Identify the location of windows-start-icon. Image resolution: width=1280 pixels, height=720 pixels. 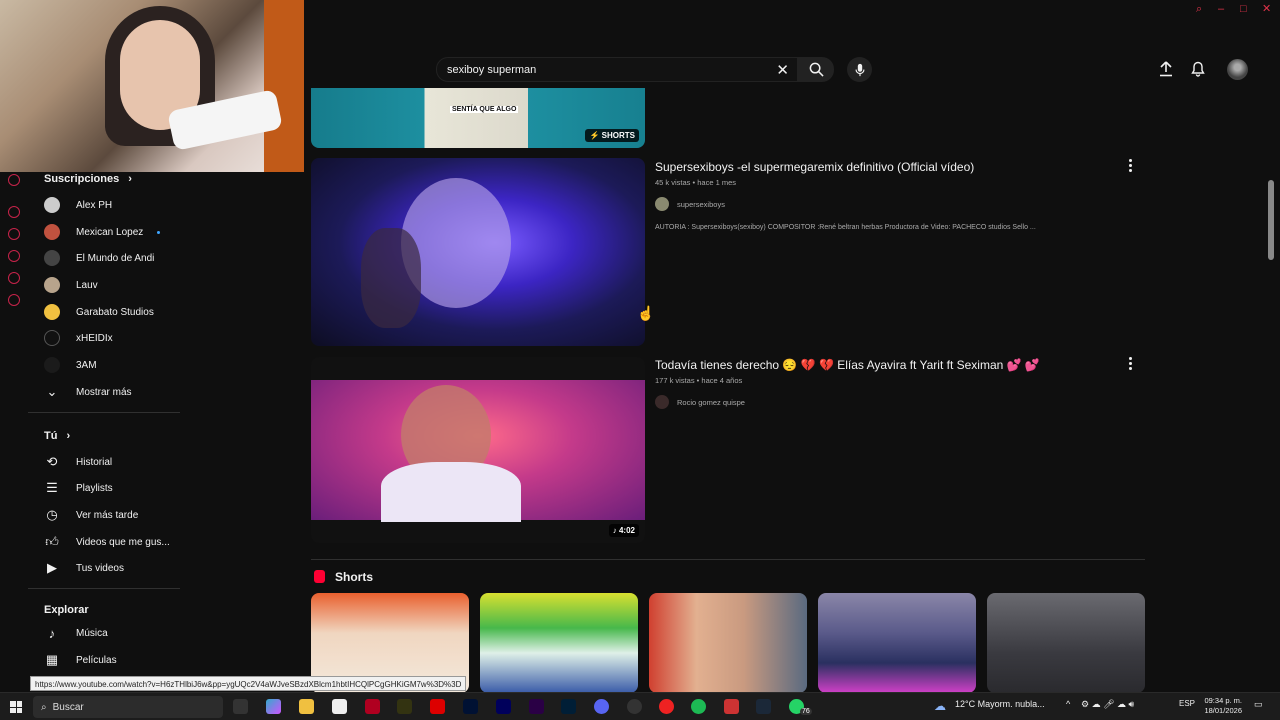
(16, 707).